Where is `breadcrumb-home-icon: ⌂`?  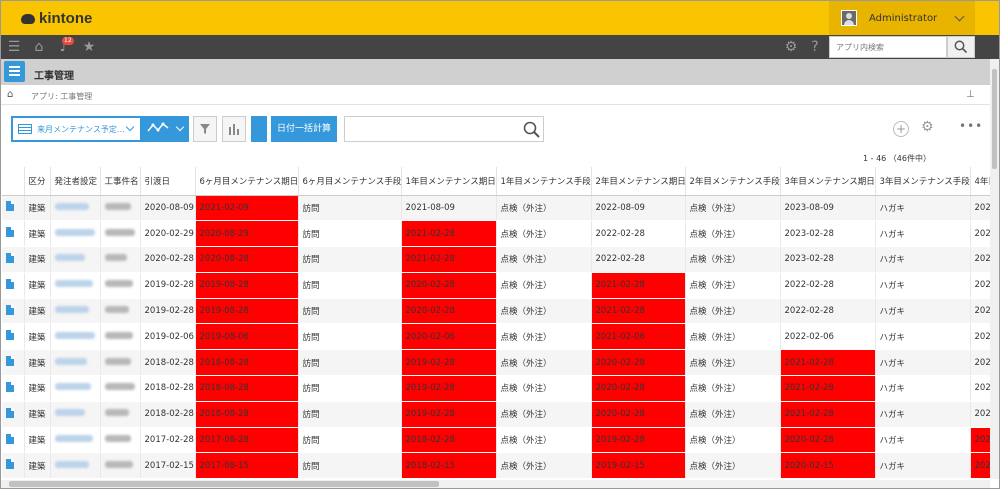 breadcrumb-home-icon: ⌂ is located at coordinates (10, 94).